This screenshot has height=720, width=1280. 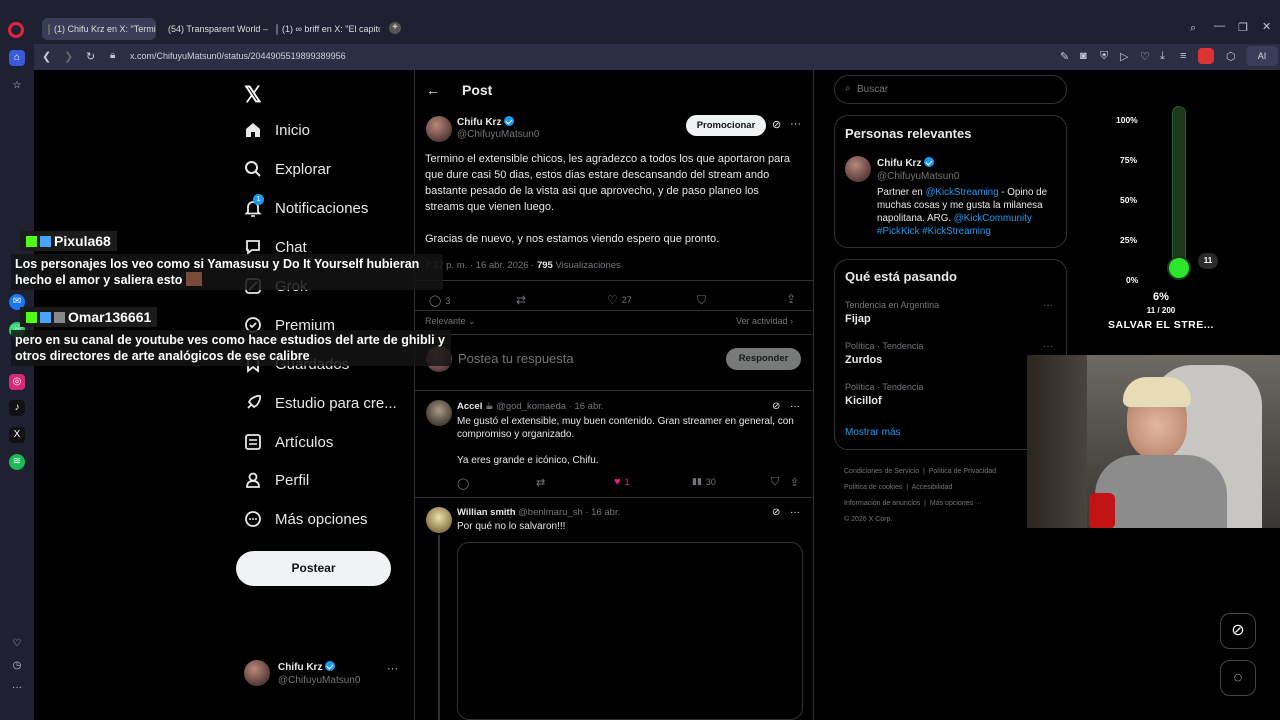 I want to click on instagram-icon: ◎, so click(x=17, y=382).